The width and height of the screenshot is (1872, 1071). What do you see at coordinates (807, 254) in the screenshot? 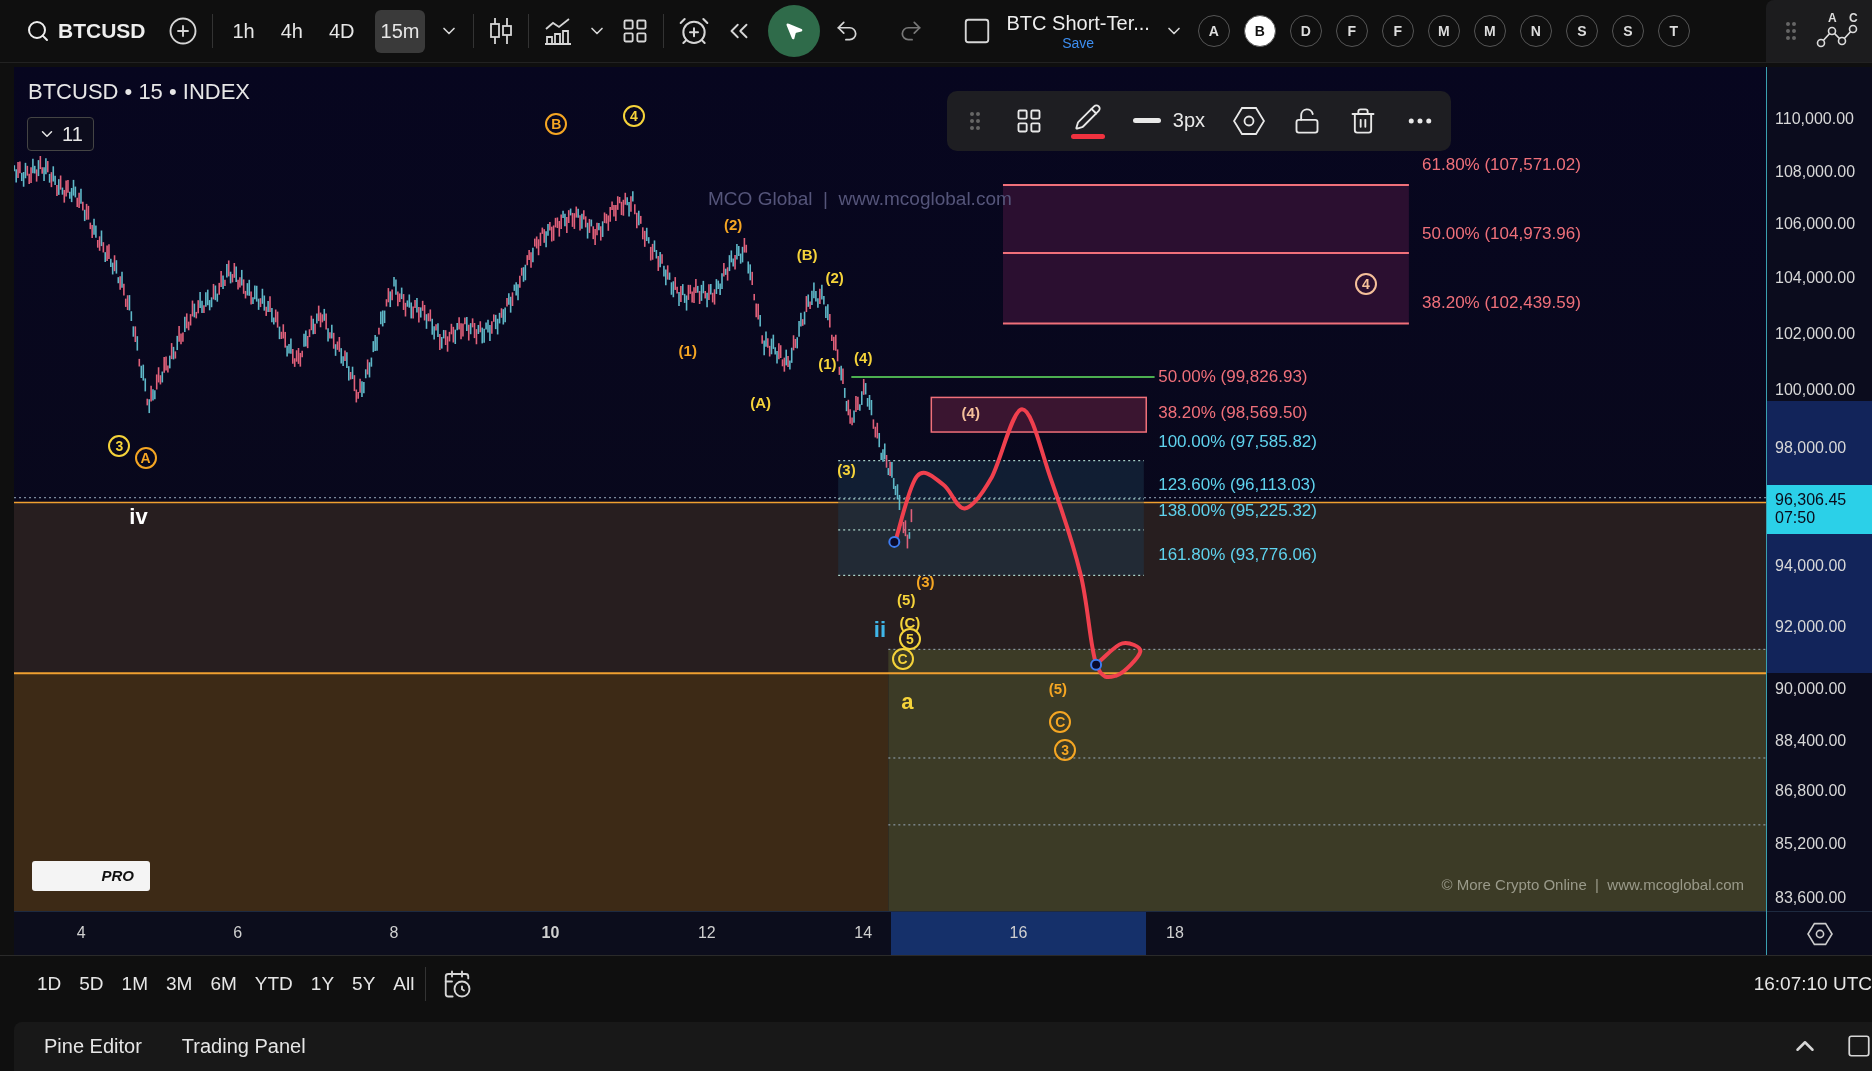
I see `wave-label: (B)` at bounding box center [807, 254].